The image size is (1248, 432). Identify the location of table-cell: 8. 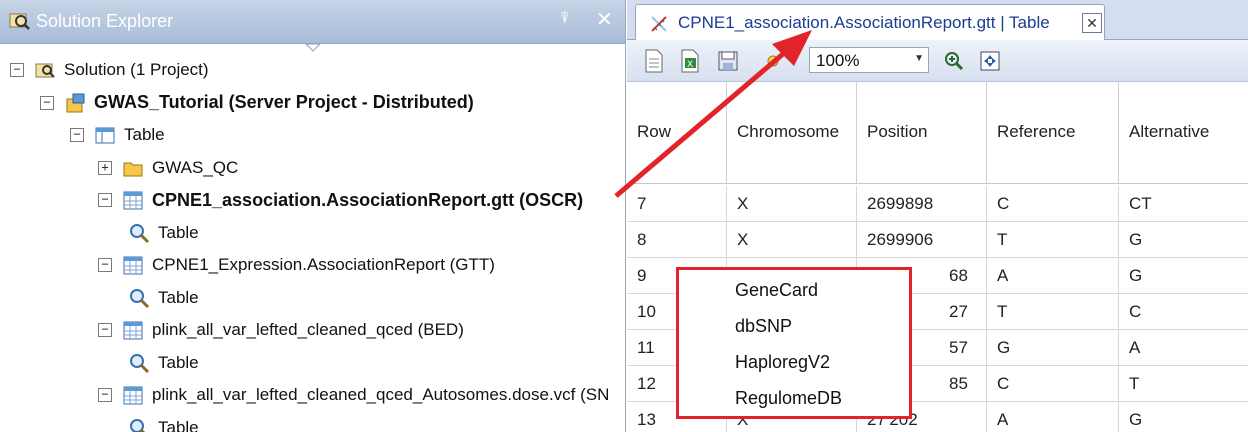
(677, 240).